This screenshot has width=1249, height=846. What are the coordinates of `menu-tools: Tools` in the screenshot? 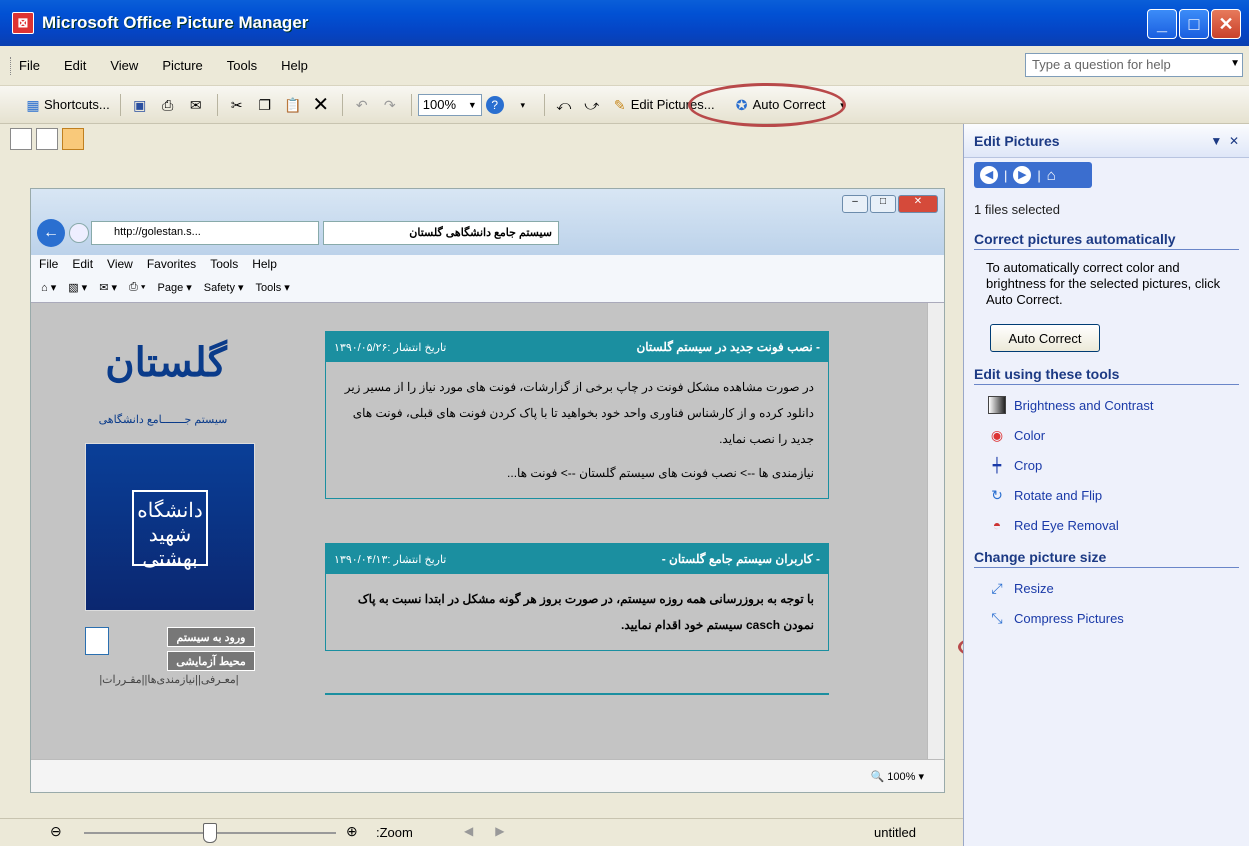 It's located at (242, 65).